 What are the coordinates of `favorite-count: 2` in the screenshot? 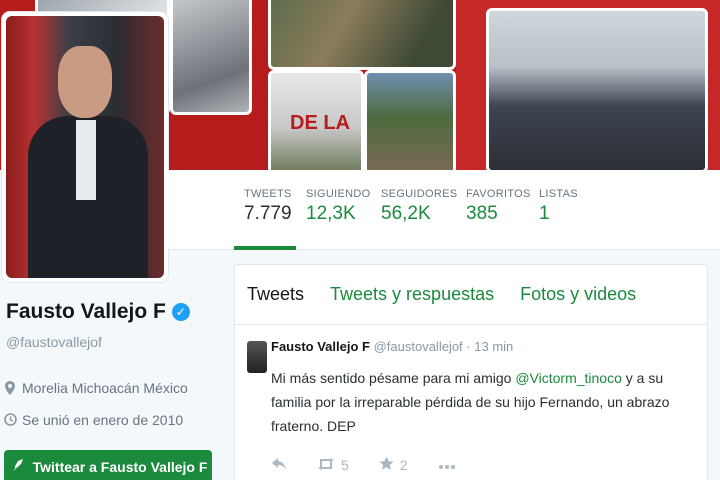 It's located at (403, 465).